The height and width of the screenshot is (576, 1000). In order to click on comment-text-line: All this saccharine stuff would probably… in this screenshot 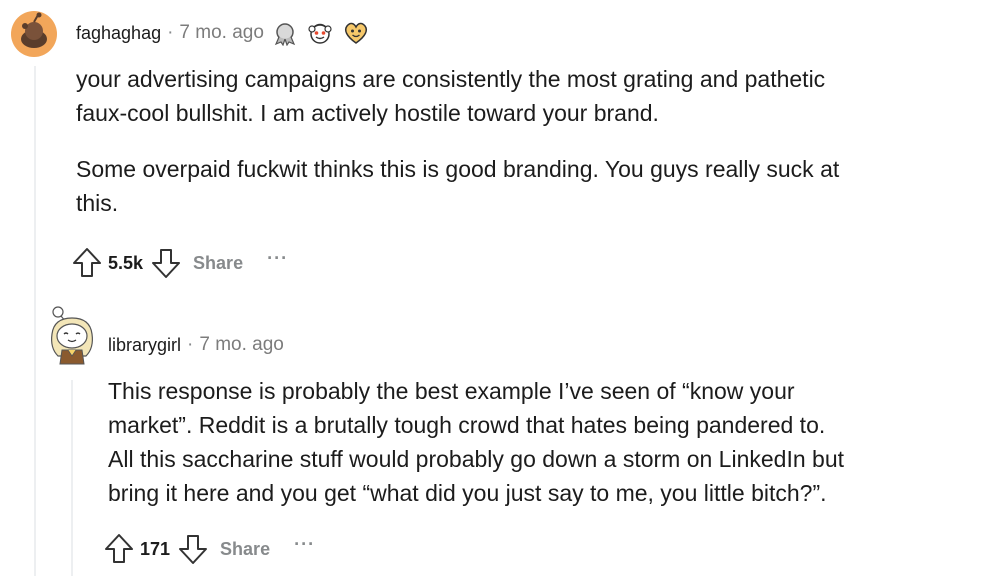, I will do `click(476, 459)`.